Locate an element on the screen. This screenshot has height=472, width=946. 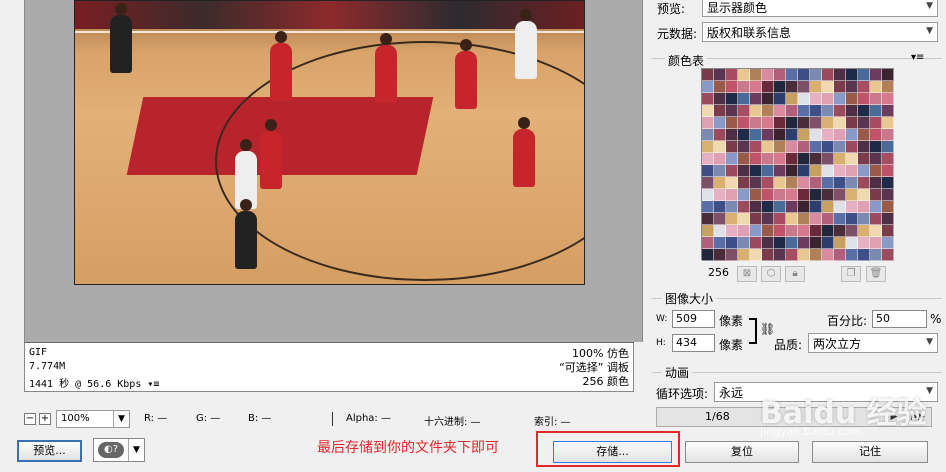
browser-select: ◐? ▼ is located at coordinates (119, 450).